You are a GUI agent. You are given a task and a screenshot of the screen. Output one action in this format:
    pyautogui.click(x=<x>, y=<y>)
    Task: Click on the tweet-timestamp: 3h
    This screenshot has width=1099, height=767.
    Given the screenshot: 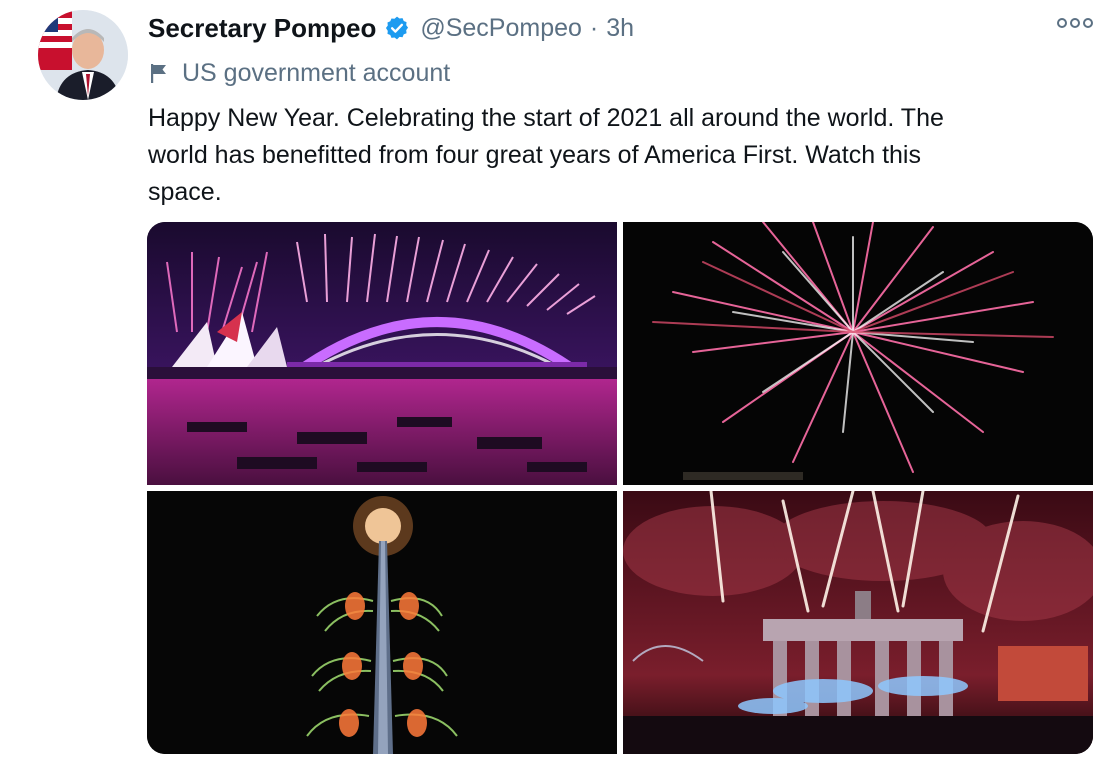 What is the action you would take?
    pyautogui.click(x=620, y=28)
    